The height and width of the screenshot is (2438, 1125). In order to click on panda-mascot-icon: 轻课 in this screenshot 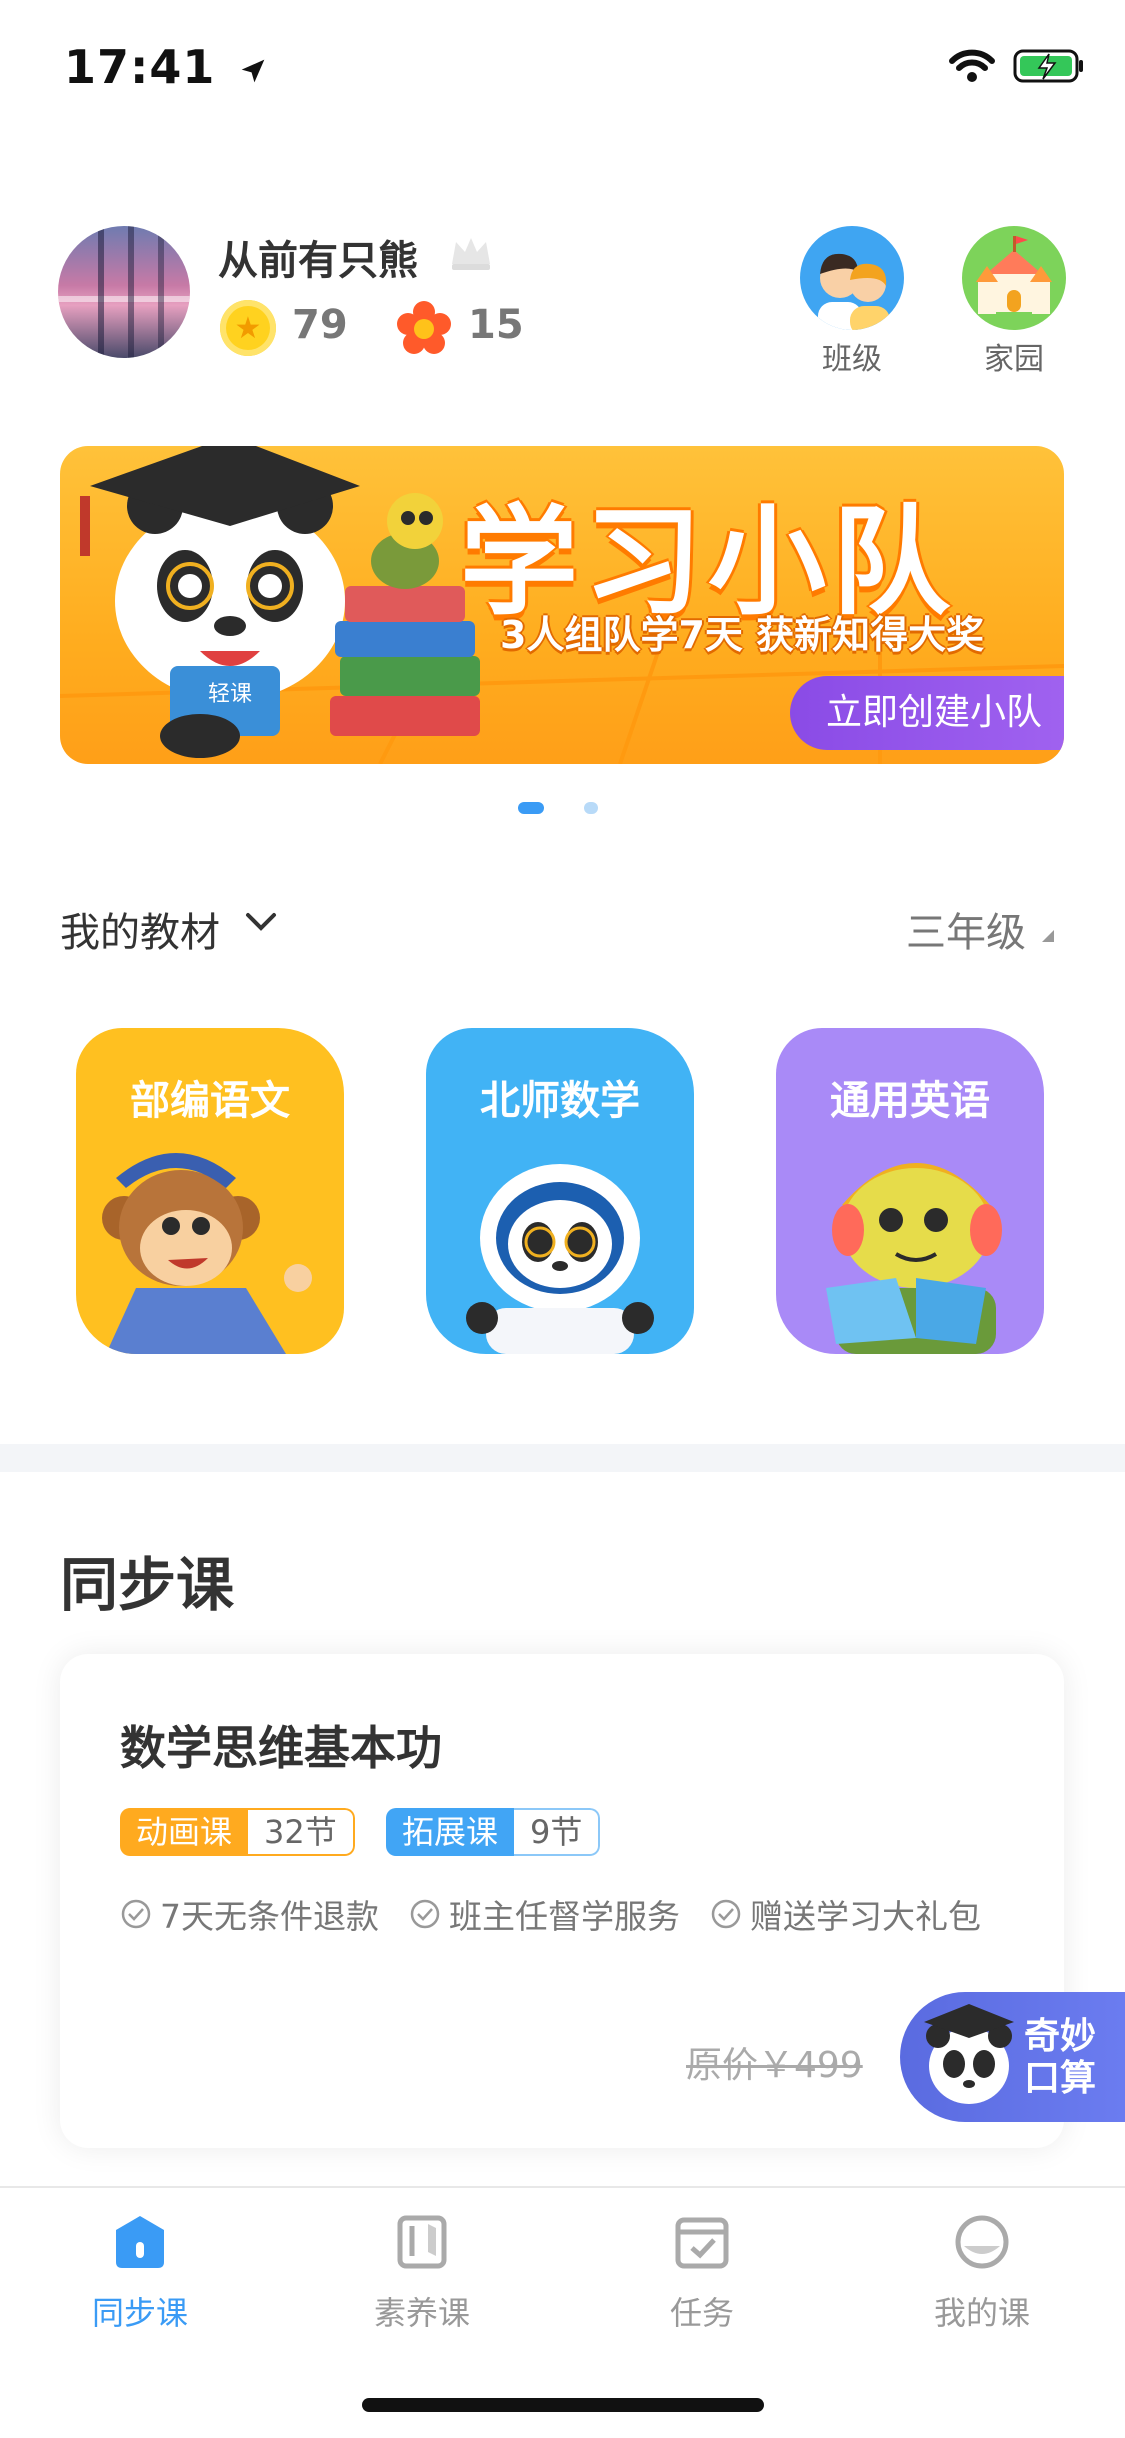, I will do `click(220, 602)`.